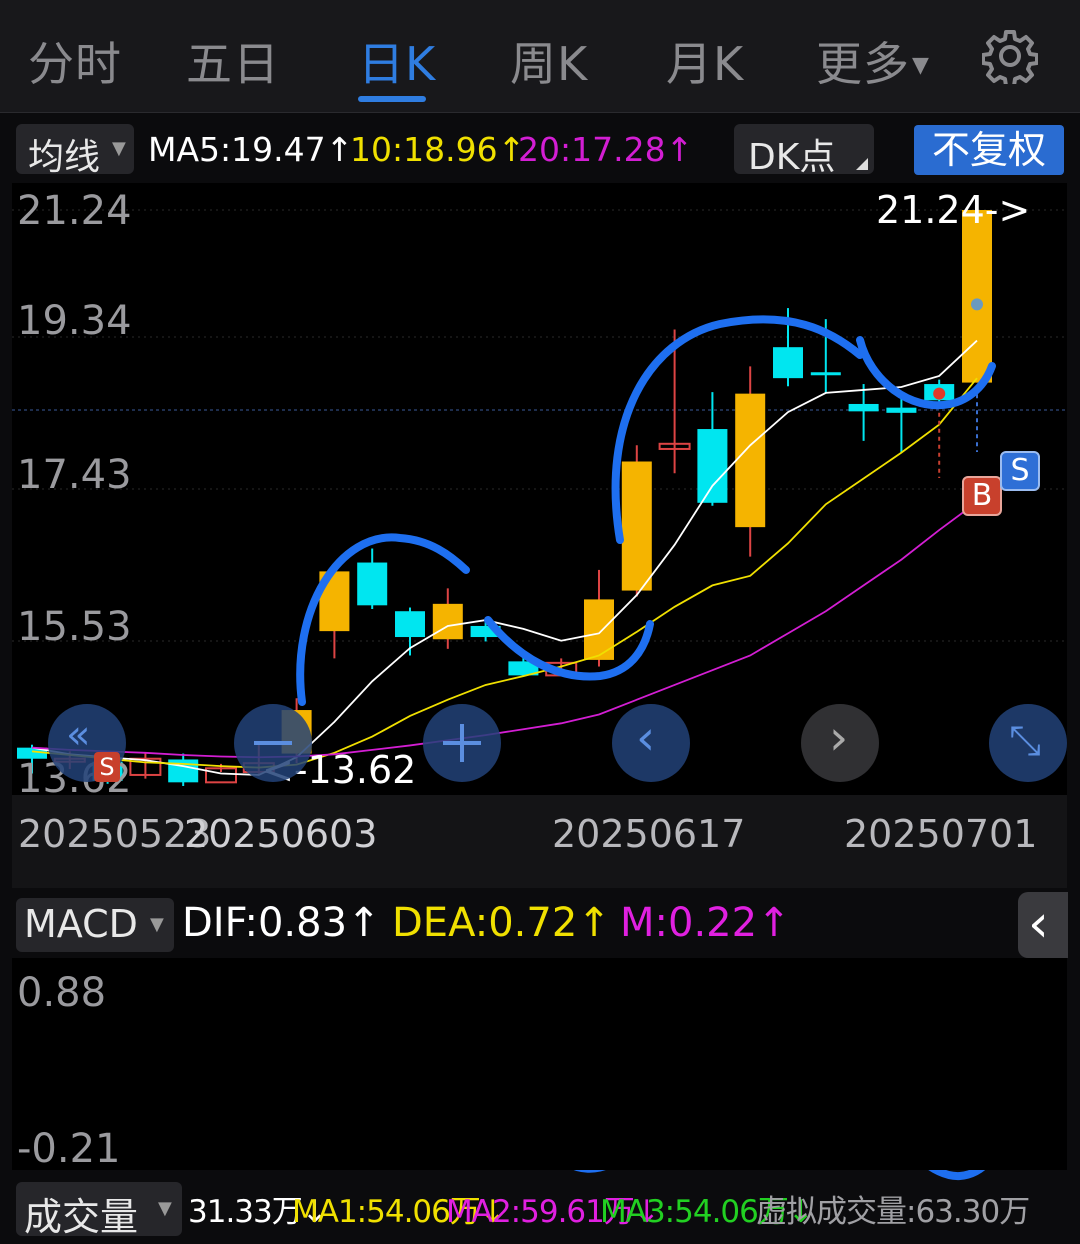  What do you see at coordinates (115, 834) in the screenshot?
I see `date-tick: 20250523` at bounding box center [115, 834].